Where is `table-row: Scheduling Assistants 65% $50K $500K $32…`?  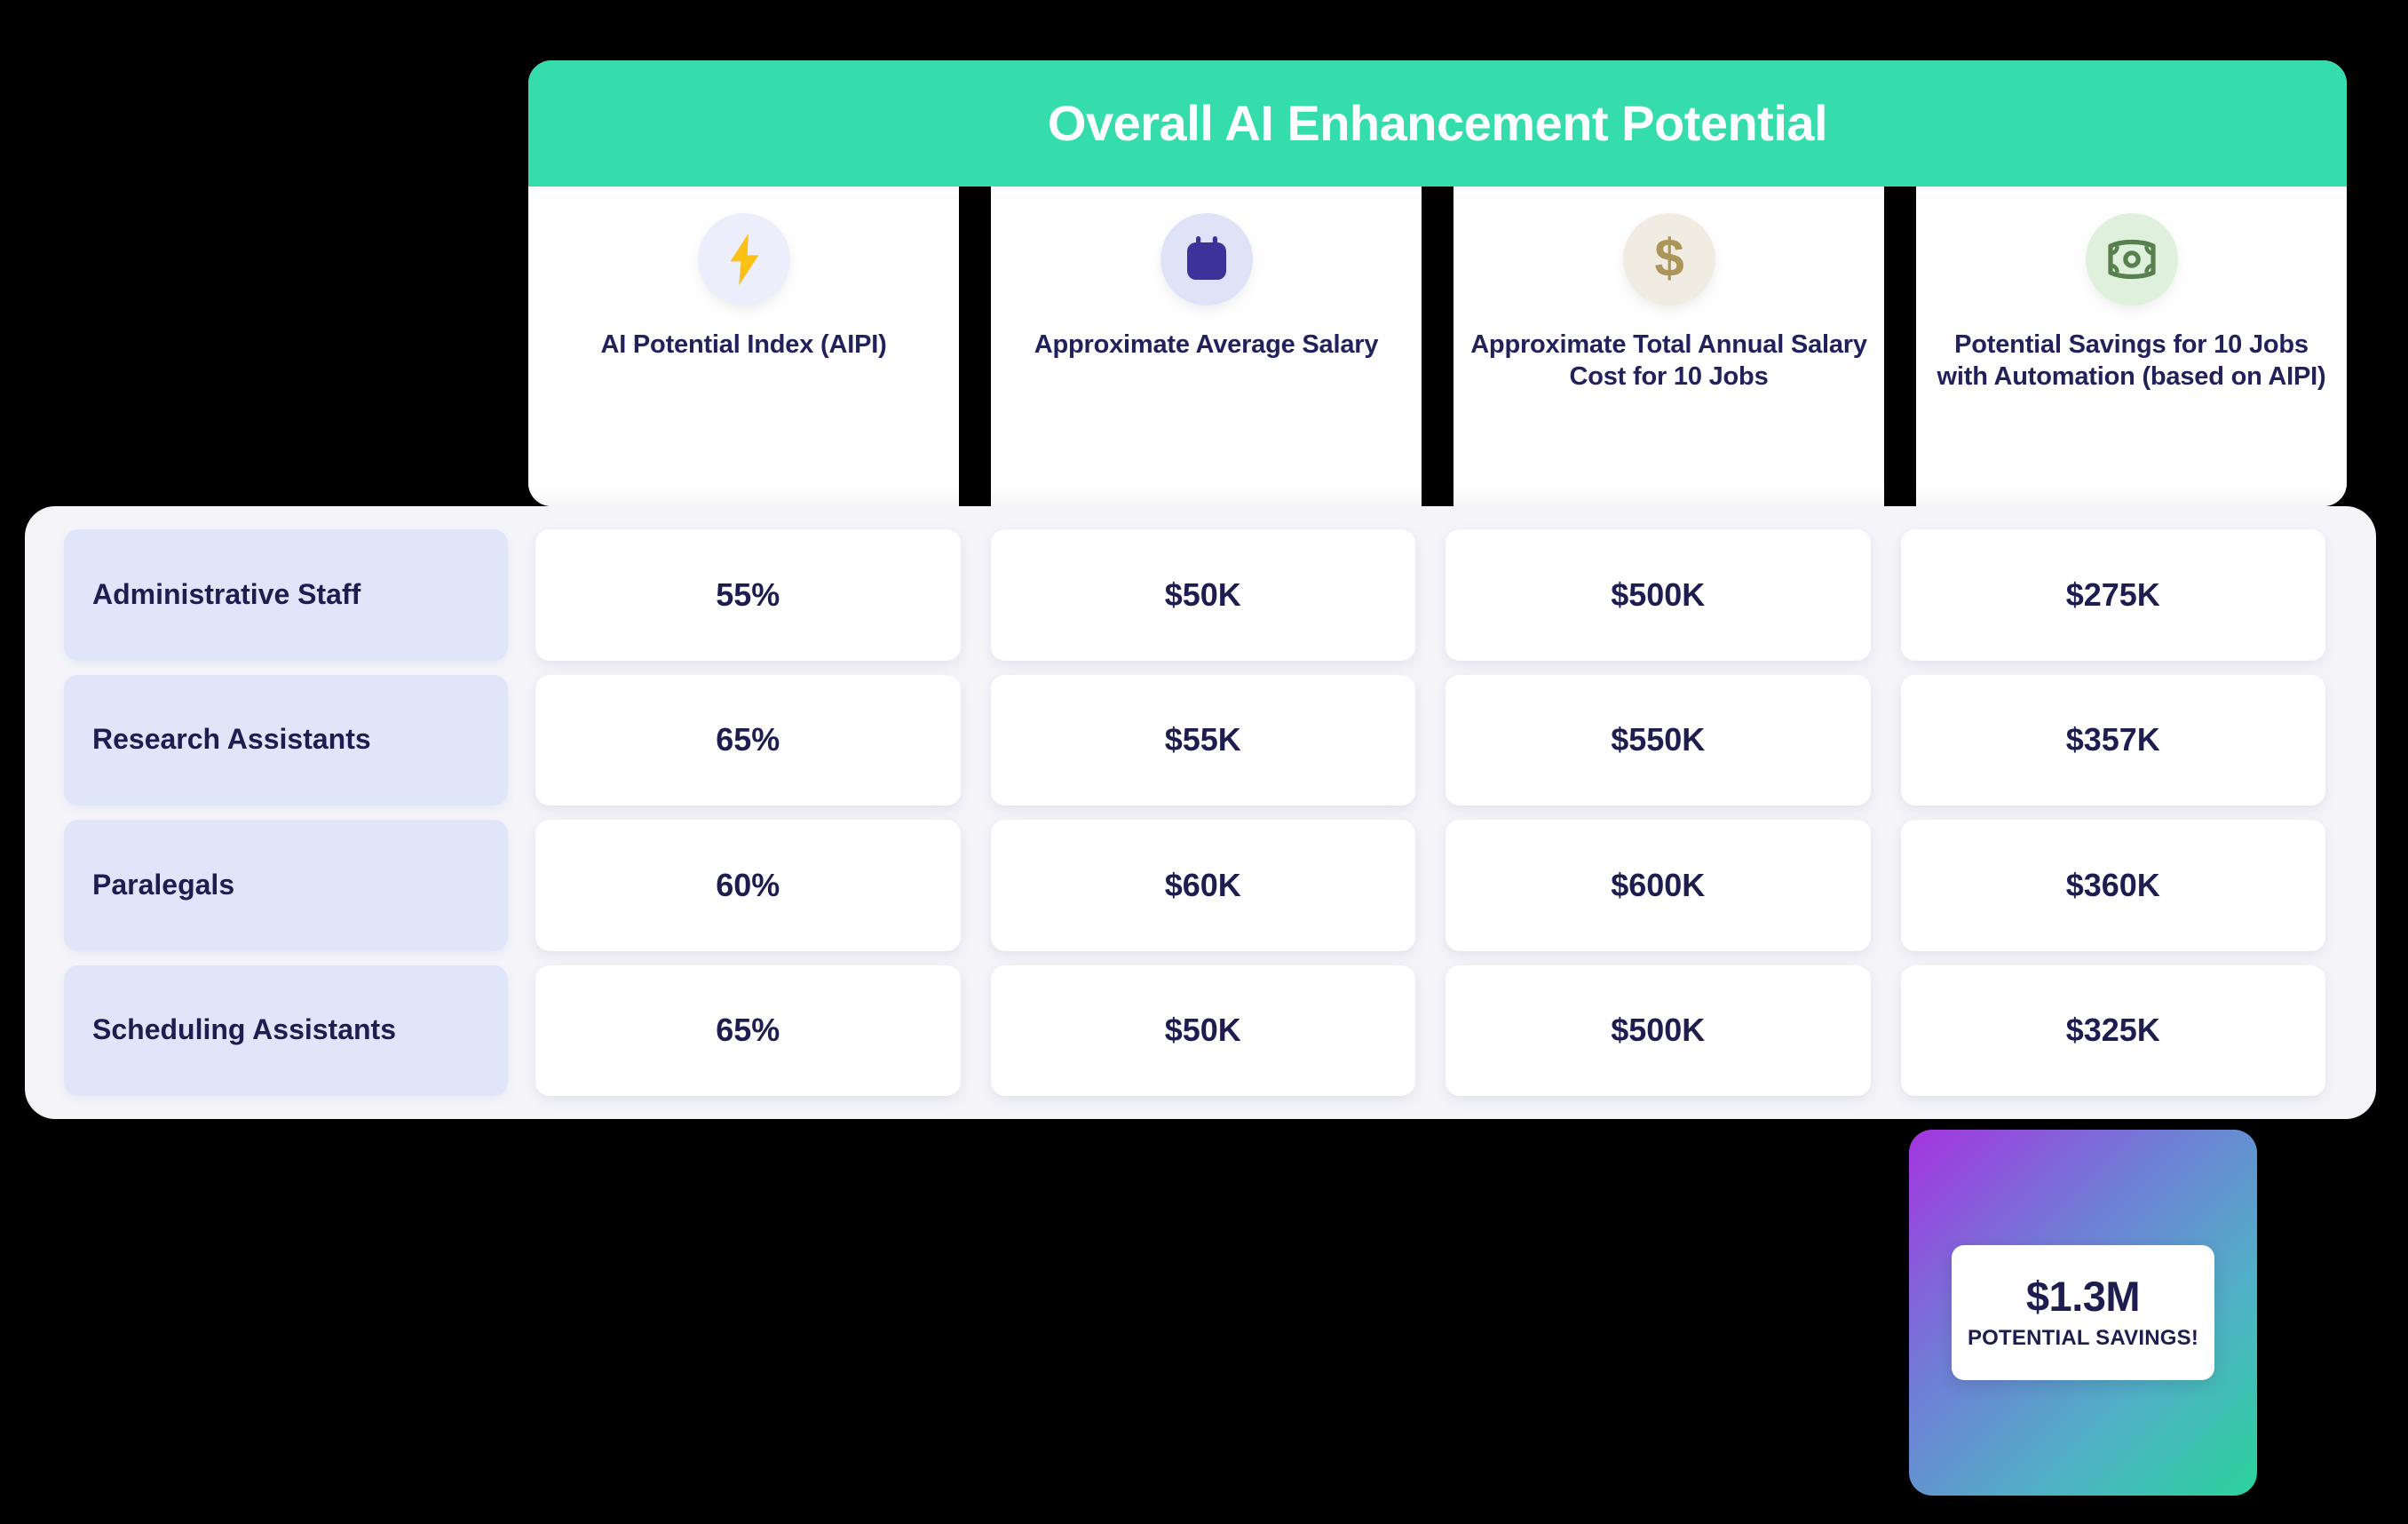 table-row: Scheduling Assistants 65% $50K $500K $32… is located at coordinates (1202, 1030).